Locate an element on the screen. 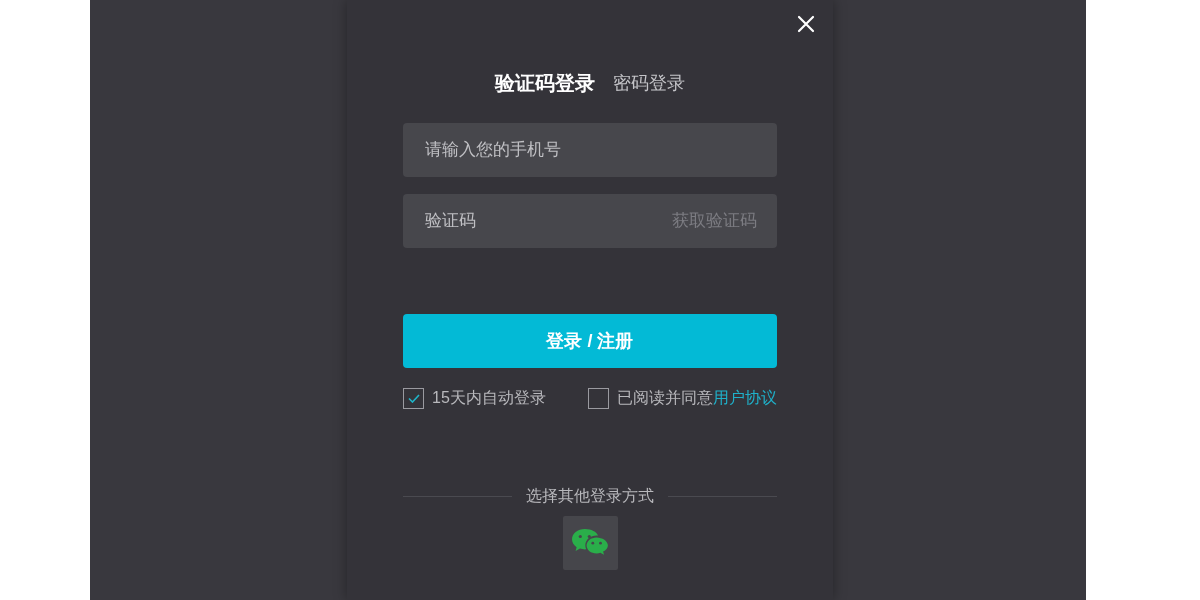 The image size is (1200, 600). login-tab: 验证码登录 is located at coordinates (545, 83).